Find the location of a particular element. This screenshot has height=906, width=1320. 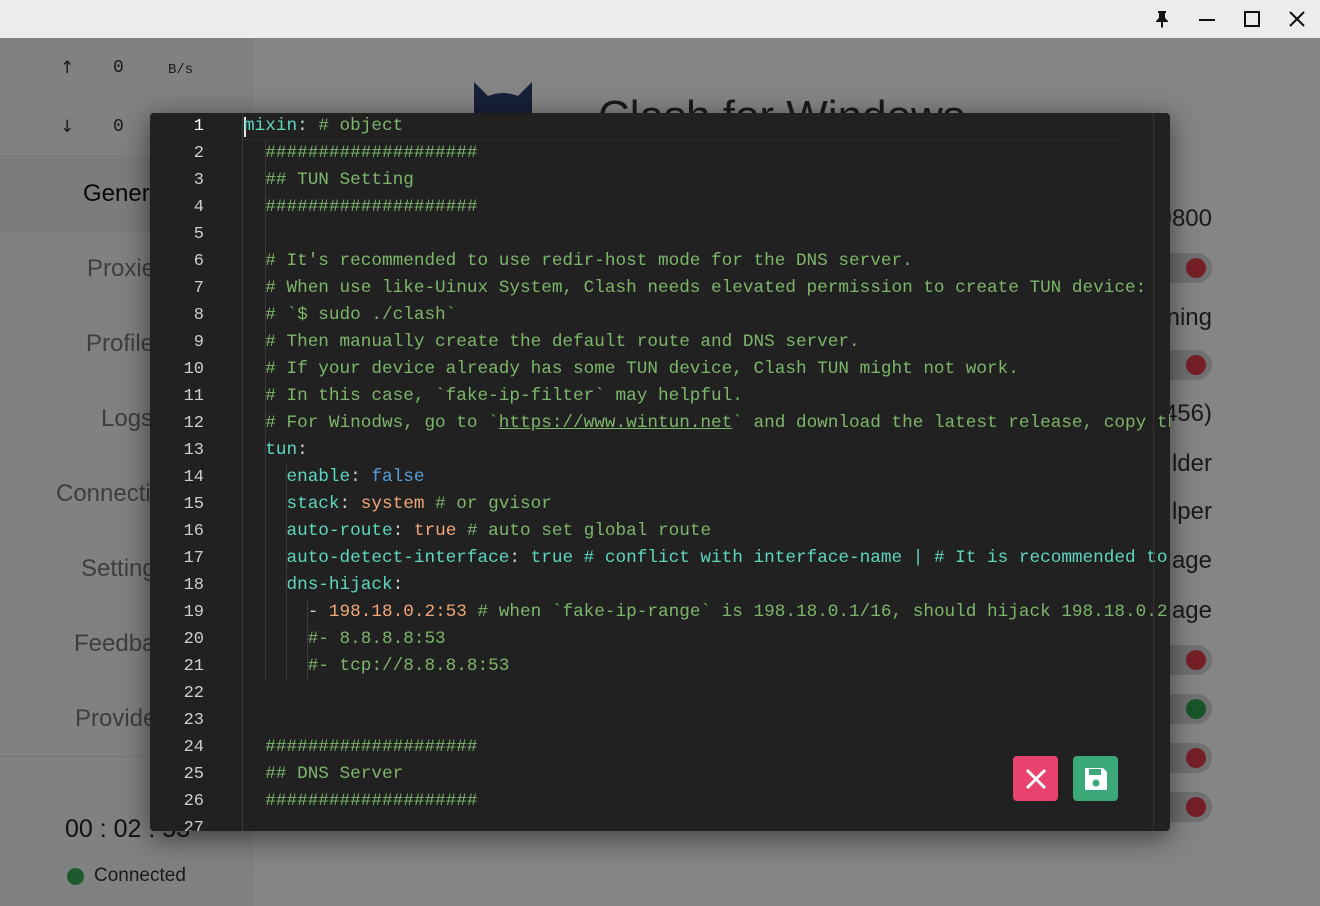

code-token: auto-detect-interface is located at coordinates (398, 558).